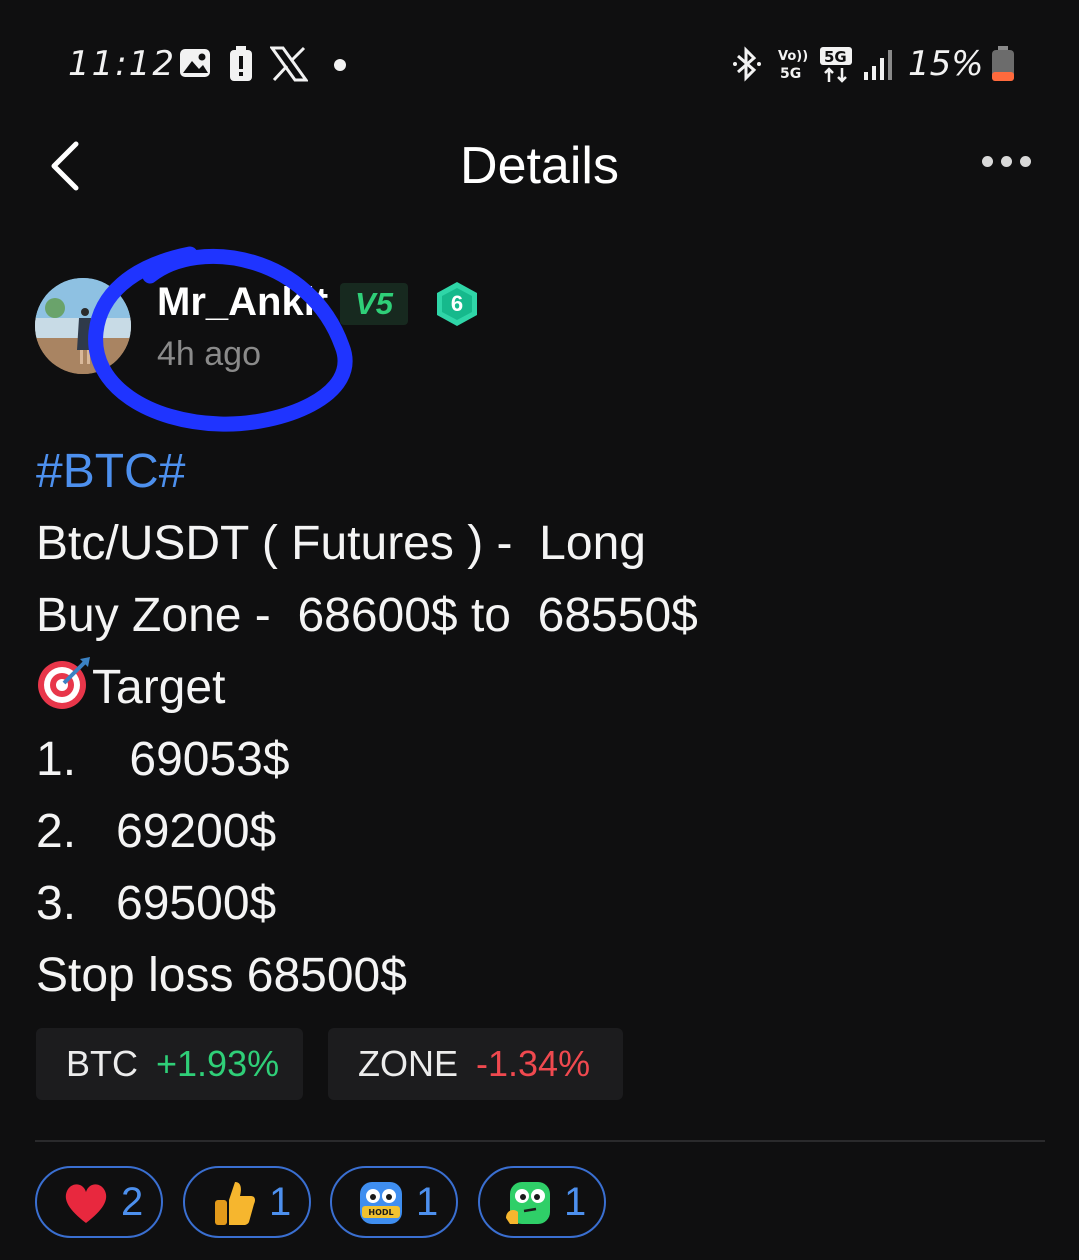 The width and height of the screenshot is (1079, 1260). I want to click on level-number: 6, so click(457, 303).